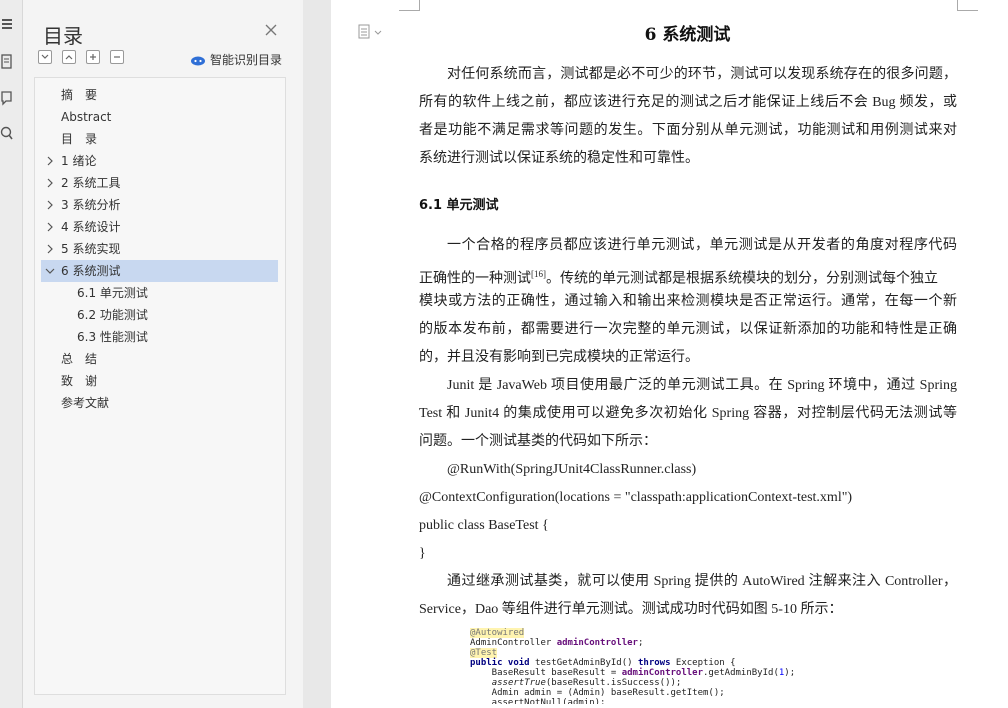 This screenshot has height=708, width=1008. I want to click on toc-item-label: 参考文献, so click(85, 403).